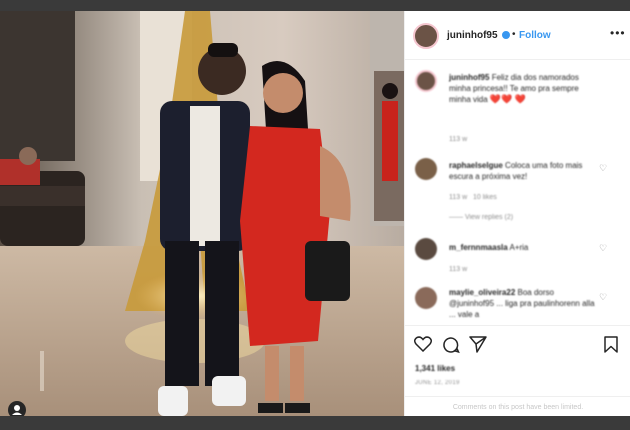  What do you see at coordinates (423, 344) in the screenshot?
I see `like-heart-icon` at bounding box center [423, 344].